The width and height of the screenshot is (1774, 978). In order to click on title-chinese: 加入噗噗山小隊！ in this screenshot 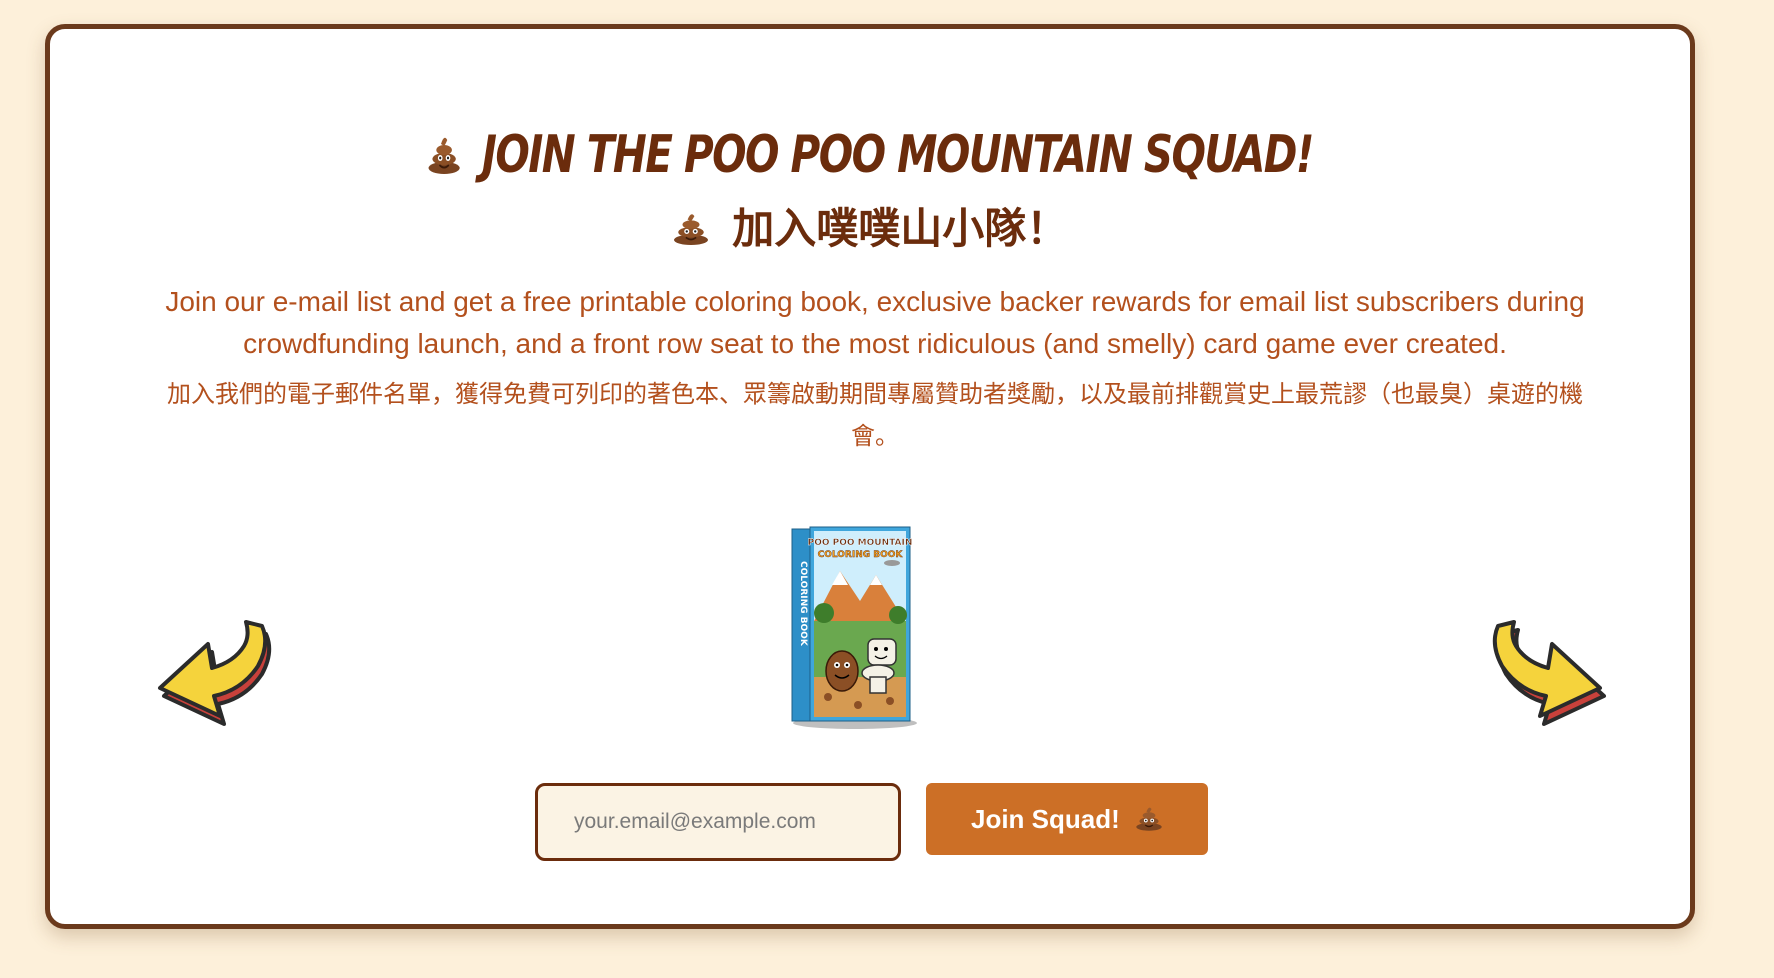, I will do `click(870, 229)`.